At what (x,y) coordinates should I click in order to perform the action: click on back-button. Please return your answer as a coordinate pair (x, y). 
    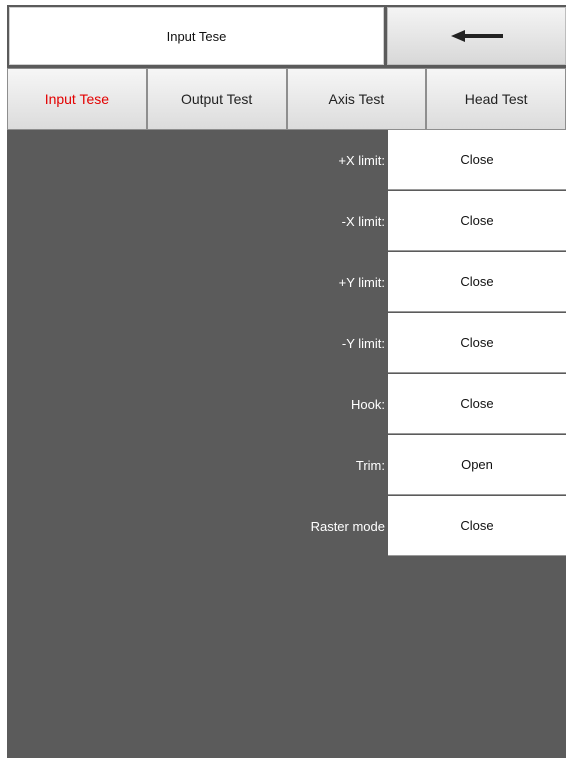
    Looking at the image, I should click on (476, 36).